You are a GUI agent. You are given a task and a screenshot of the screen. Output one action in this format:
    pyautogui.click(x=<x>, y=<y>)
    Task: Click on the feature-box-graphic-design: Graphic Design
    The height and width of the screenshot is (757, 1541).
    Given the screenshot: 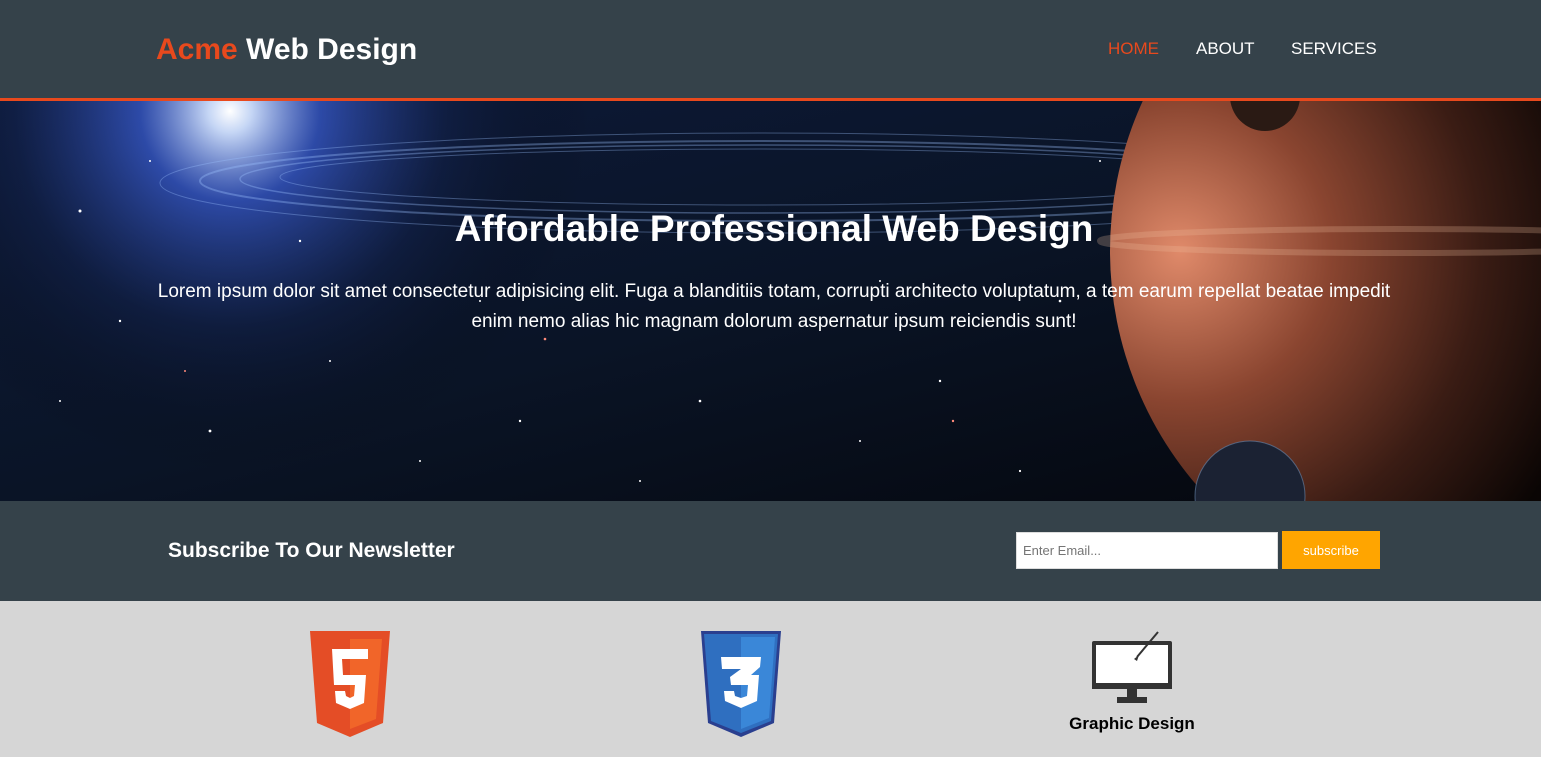 What is the action you would take?
    pyautogui.click(x=1132, y=683)
    